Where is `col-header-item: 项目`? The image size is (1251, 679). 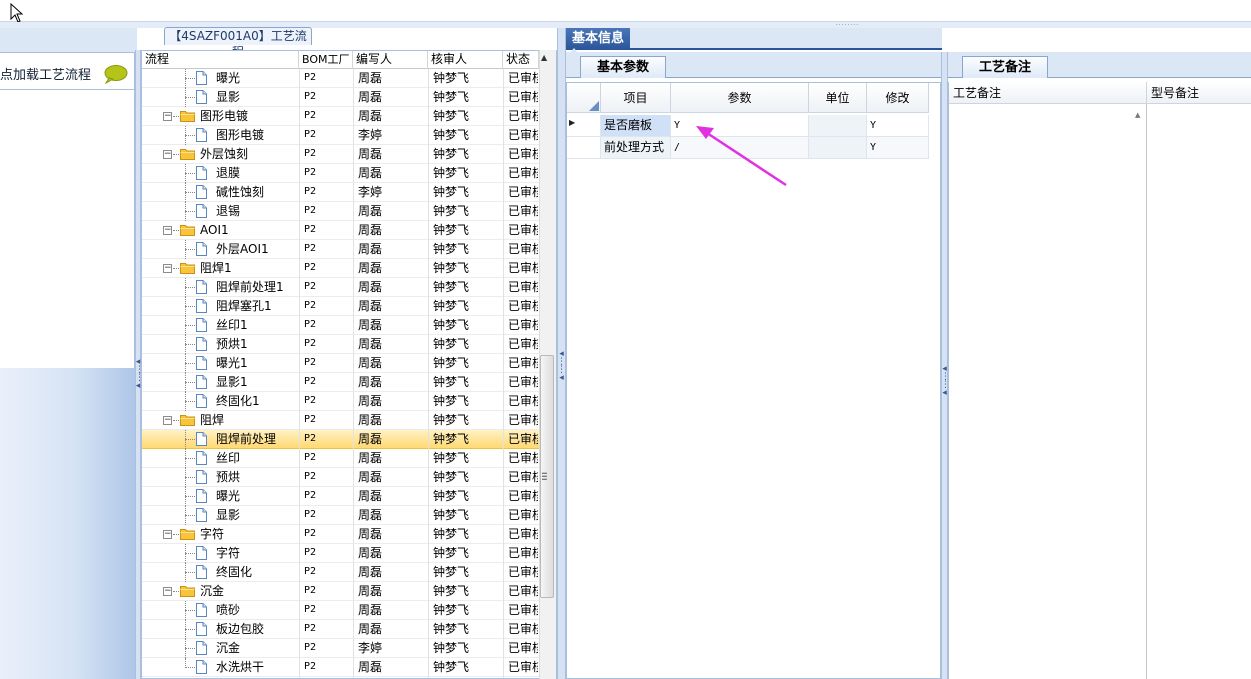 col-header-item: 项目 is located at coordinates (636, 98).